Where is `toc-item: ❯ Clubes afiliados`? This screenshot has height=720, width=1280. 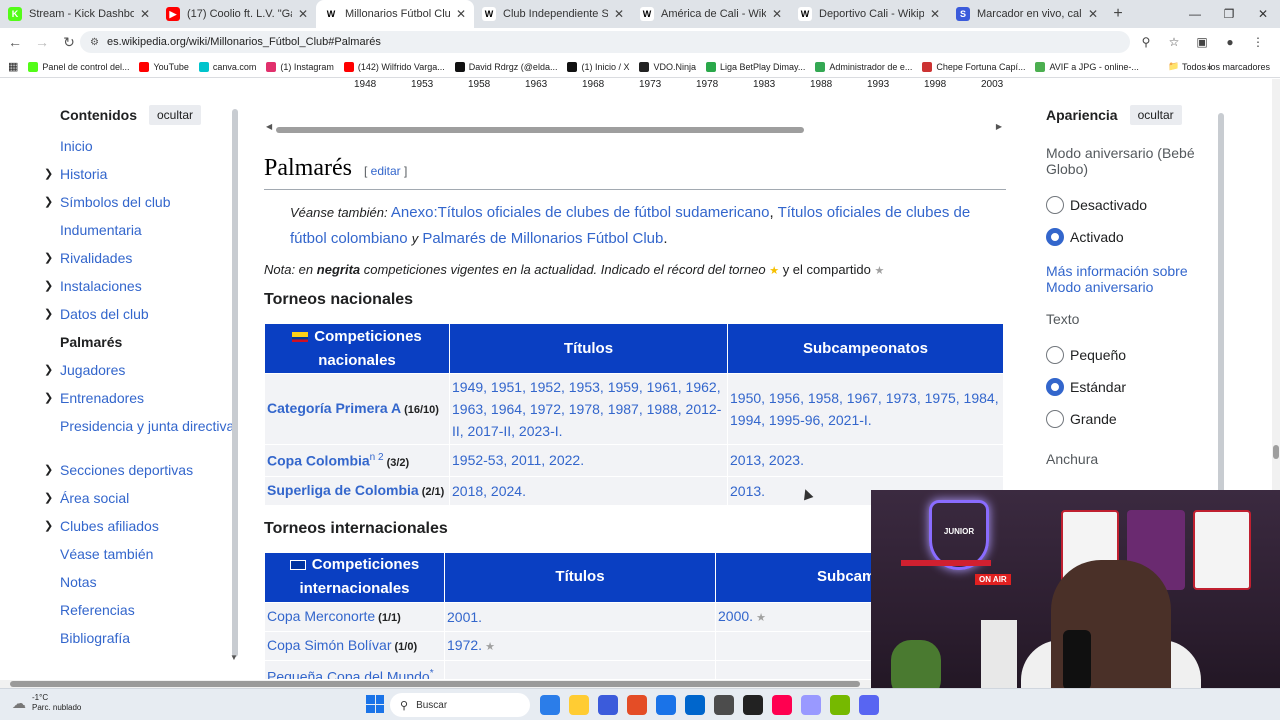
toc-item: ❯ Clubes afiliados is located at coordinates (139, 531).